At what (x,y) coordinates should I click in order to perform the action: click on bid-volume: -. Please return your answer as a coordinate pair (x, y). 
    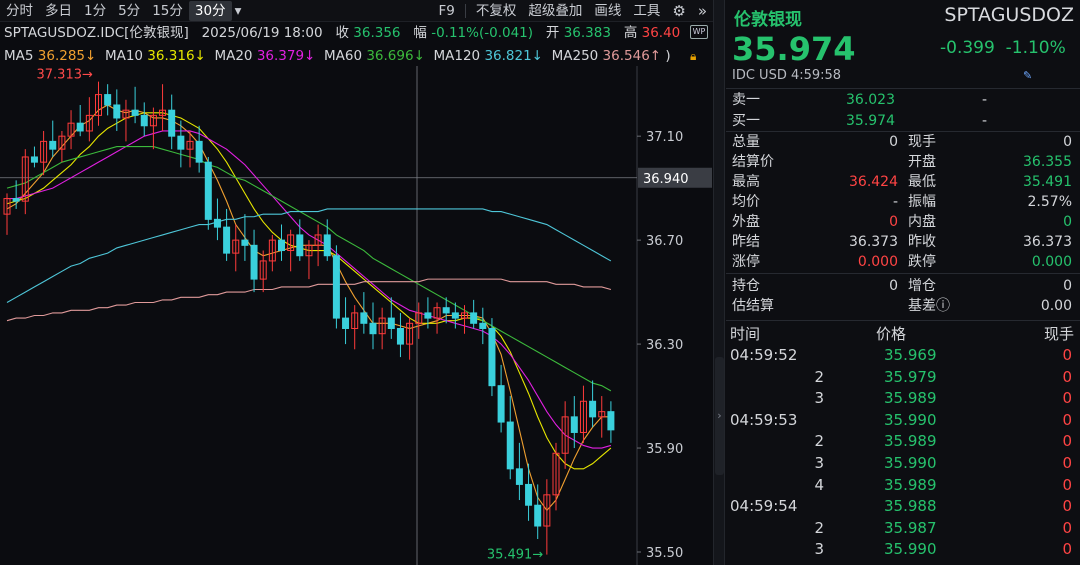
    Looking at the image, I should click on (985, 121).